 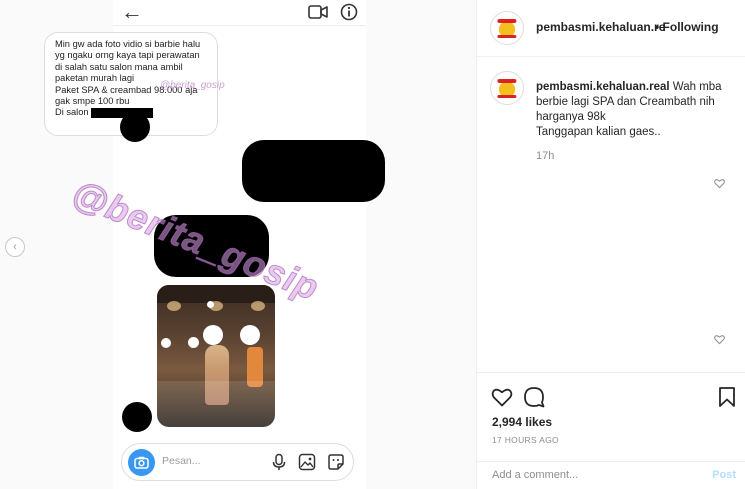 What do you see at coordinates (216, 356) in the screenshot?
I see `chat-photo` at bounding box center [216, 356].